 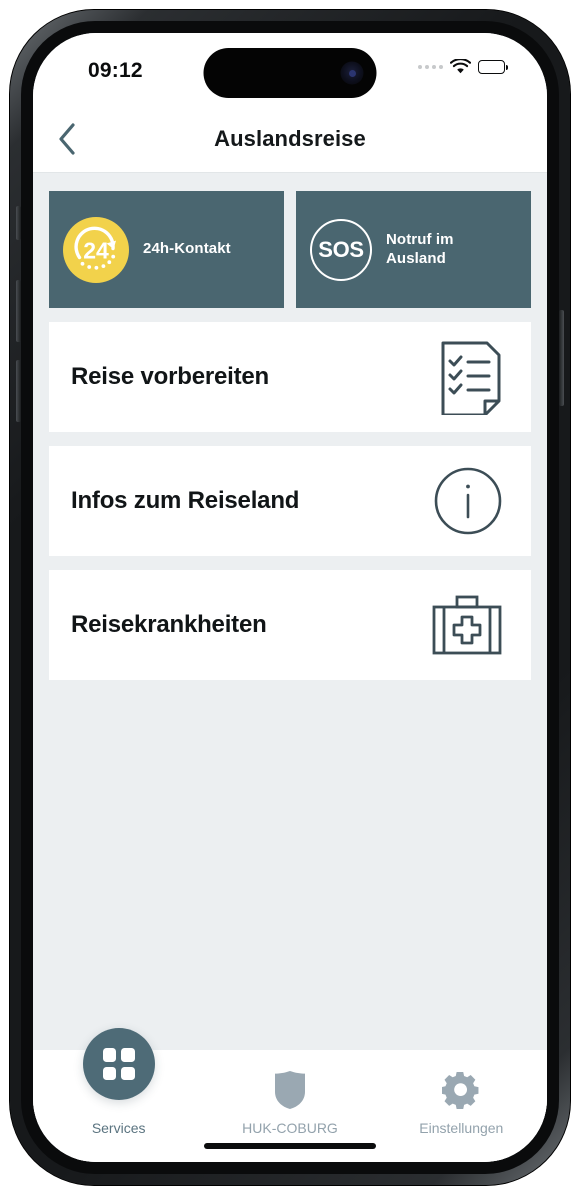 What do you see at coordinates (416, 258) in the screenshot?
I see `tile-label-notruf-line2: Ausland` at bounding box center [416, 258].